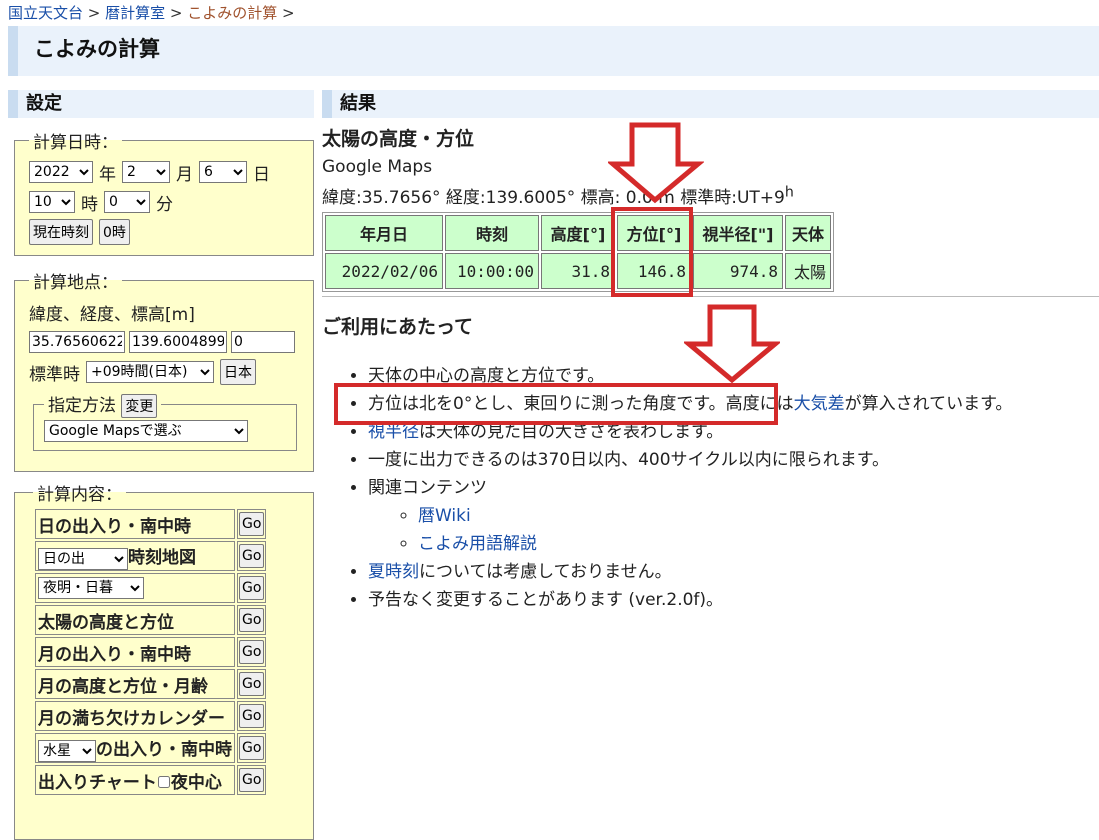 The image size is (1099, 840). What do you see at coordinates (135, 524) in the screenshot?
I see `menu-sunrise: 日の出入り・南中時` at bounding box center [135, 524].